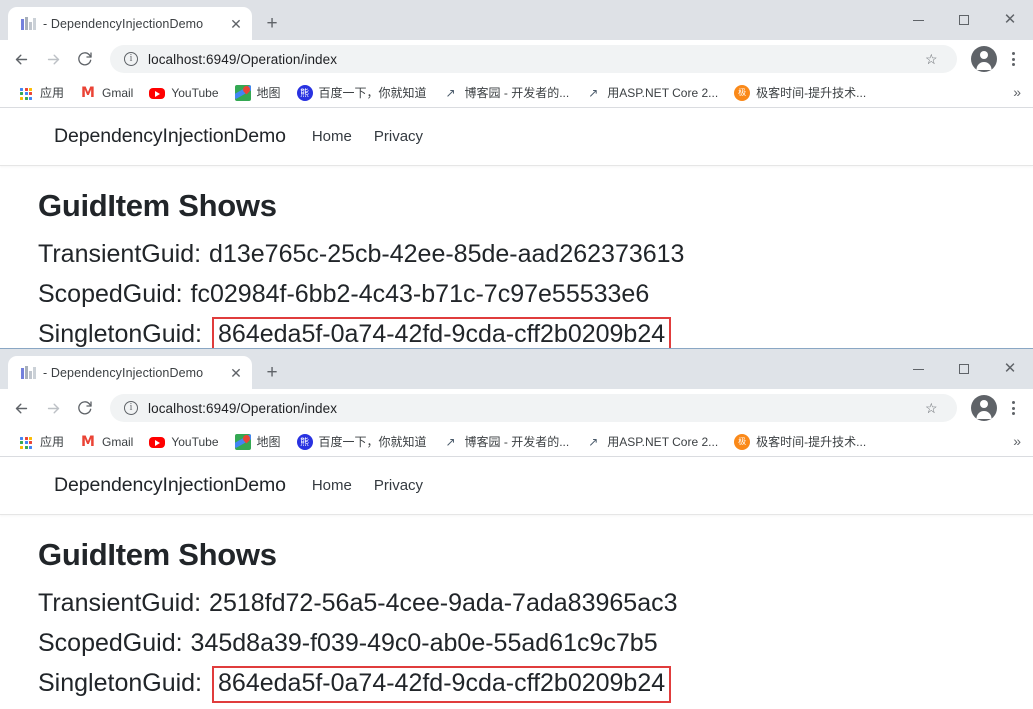 The width and height of the screenshot is (1033, 709). What do you see at coordinates (516, 369) in the screenshot?
I see `tab-strip: - DependencyInjectionDemo ✕ + ✕` at bounding box center [516, 369].